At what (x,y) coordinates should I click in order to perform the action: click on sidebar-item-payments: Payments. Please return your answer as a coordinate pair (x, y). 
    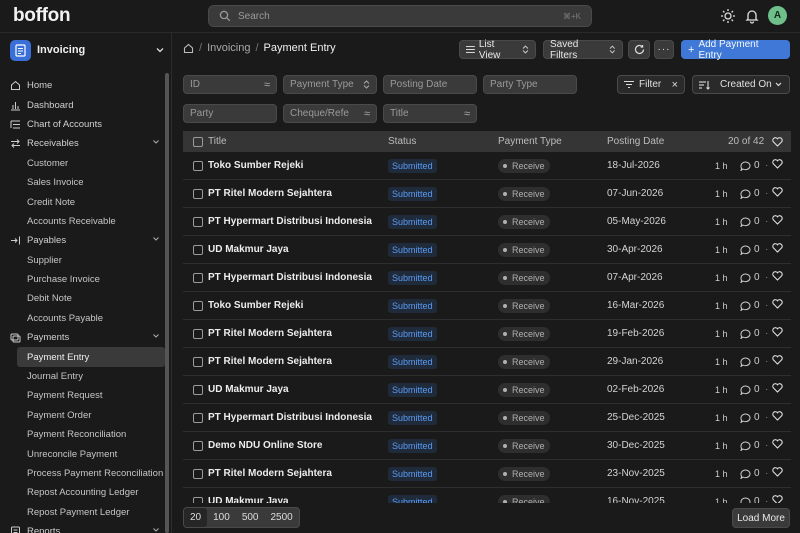
    Looking at the image, I should click on (82, 337).